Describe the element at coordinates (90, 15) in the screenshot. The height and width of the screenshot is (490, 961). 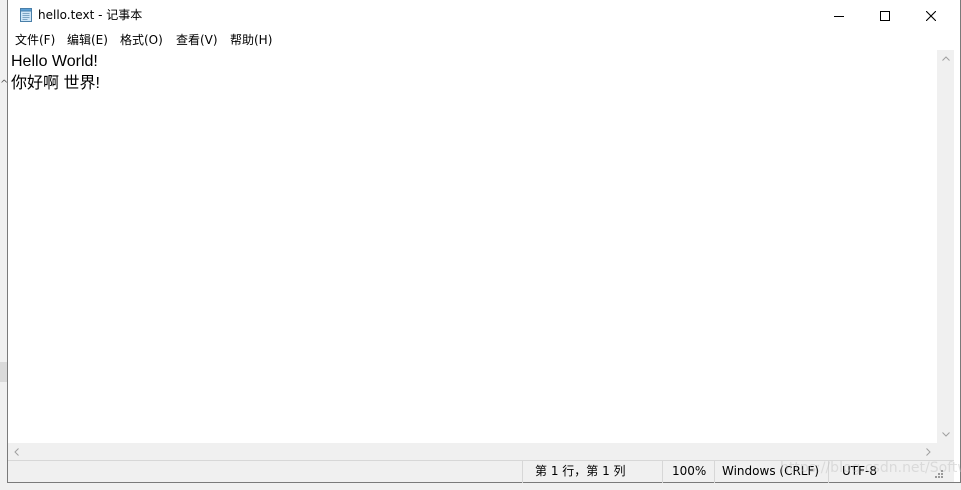
I see `window-title: hello.text - 记事本` at that location.